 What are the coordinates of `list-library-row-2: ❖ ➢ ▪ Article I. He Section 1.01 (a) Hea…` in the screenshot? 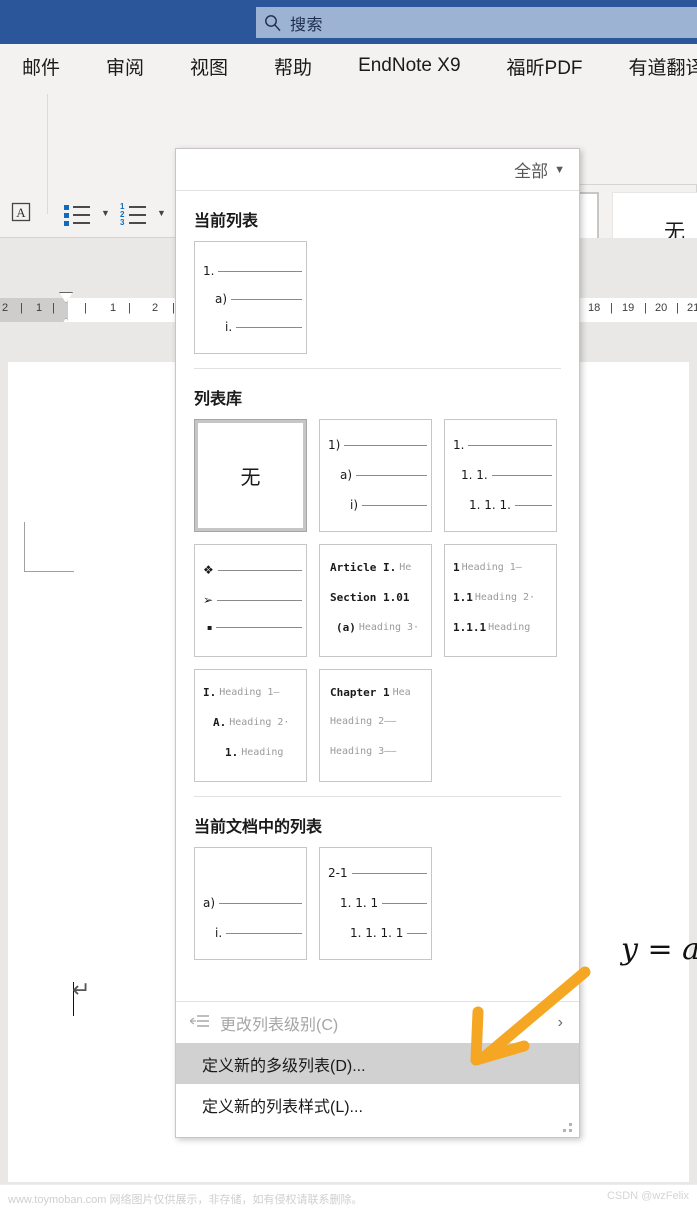 It's located at (386, 600).